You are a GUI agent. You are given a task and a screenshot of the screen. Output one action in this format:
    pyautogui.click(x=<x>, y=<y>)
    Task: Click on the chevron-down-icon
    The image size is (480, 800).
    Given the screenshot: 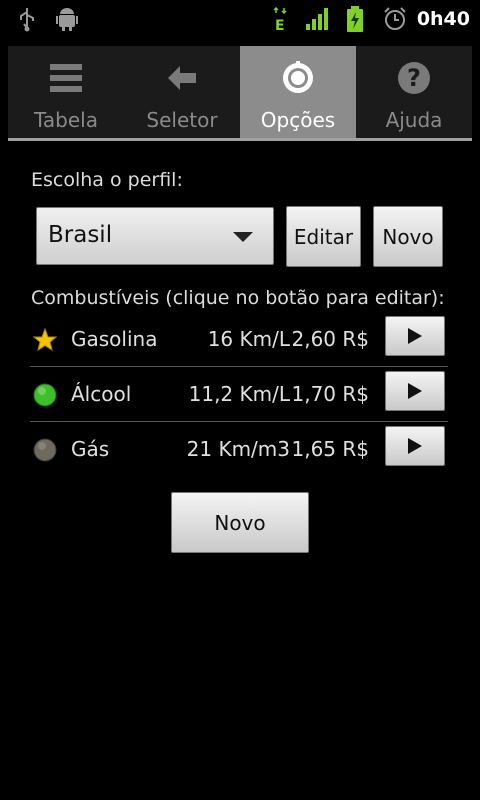 What is the action you would take?
    pyautogui.click(x=243, y=237)
    